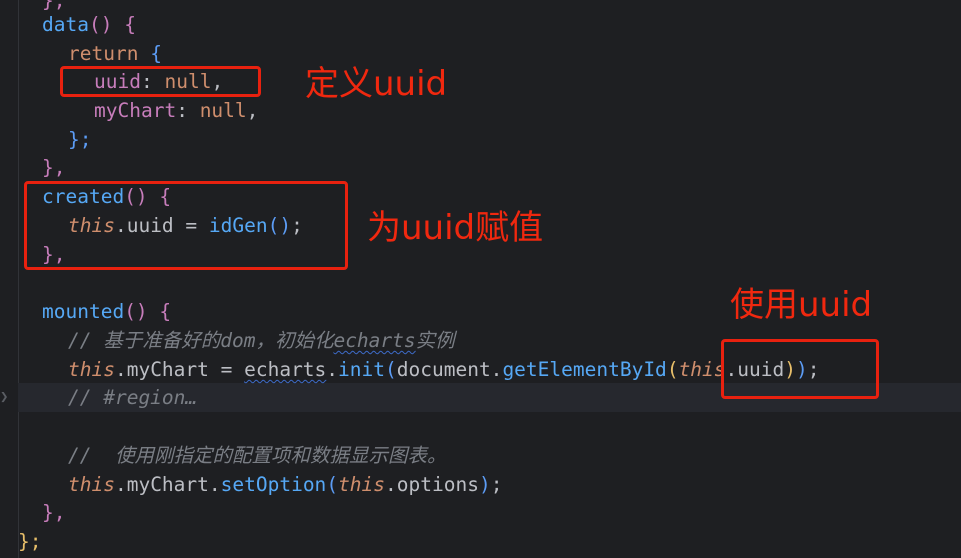  What do you see at coordinates (160, 81) in the screenshot?
I see `highlight-box-define` at bounding box center [160, 81].